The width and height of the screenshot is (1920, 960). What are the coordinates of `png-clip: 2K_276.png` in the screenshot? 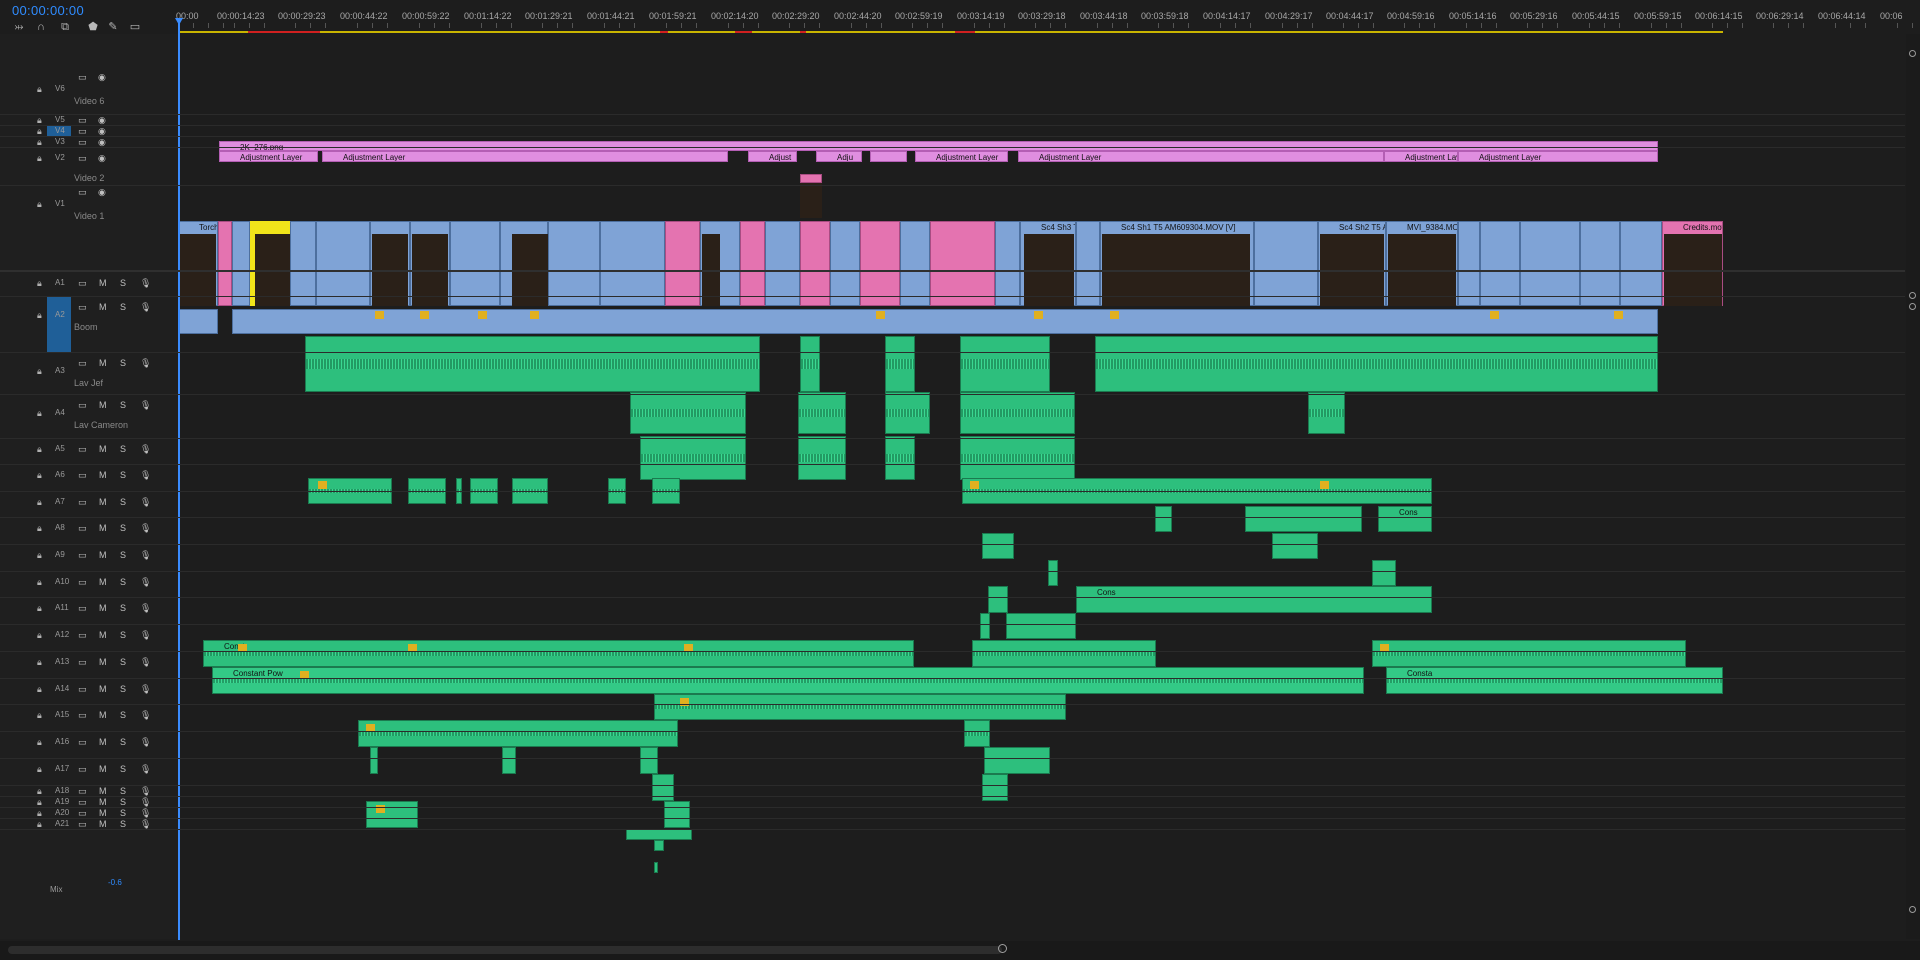 It's located at (938, 146).